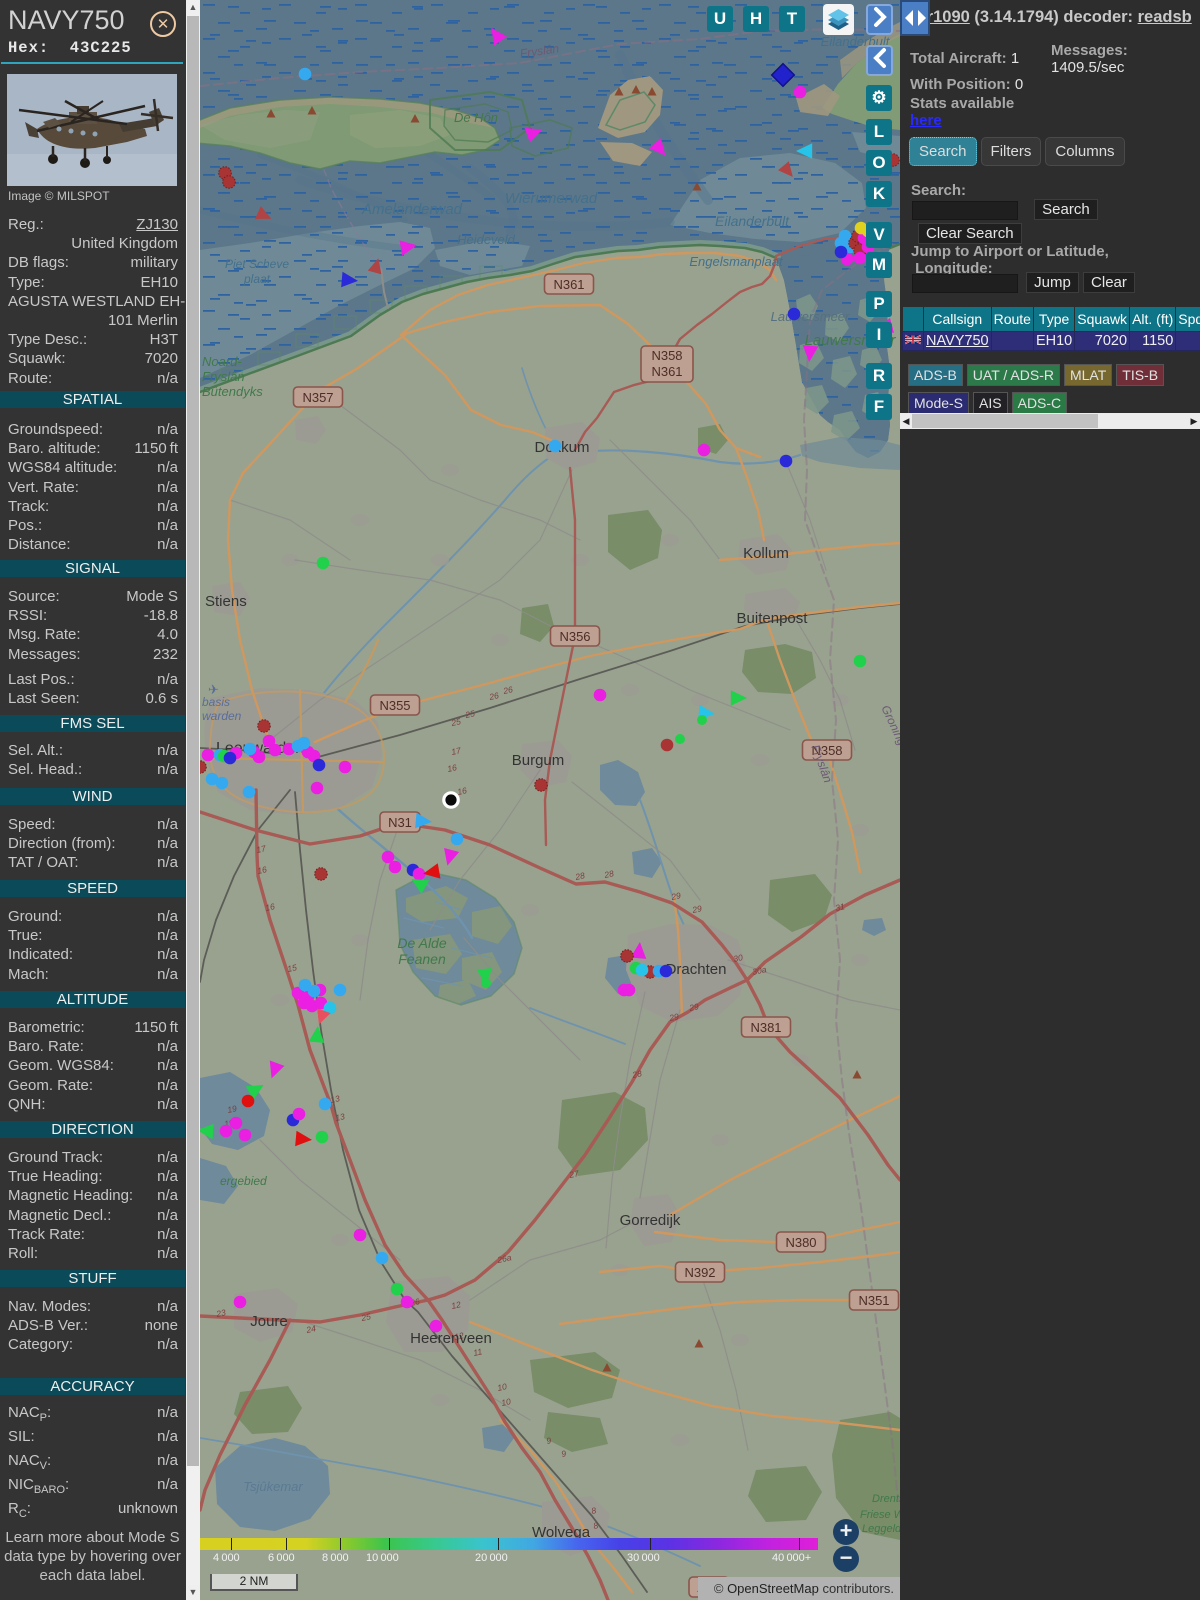 This screenshot has height=1600, width=1200. I want to click on svg-text: Gorredijk, so click(650, 1220).